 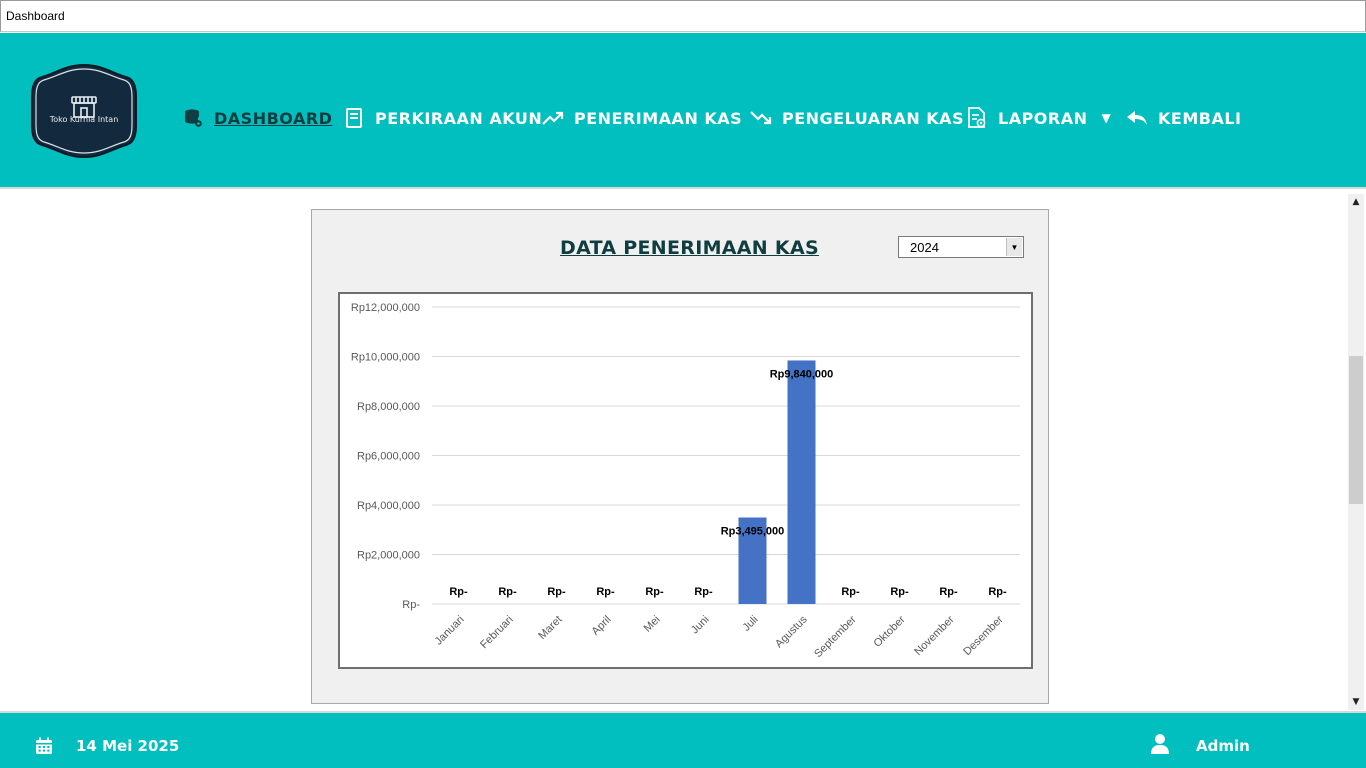 I want to click on nav-label-kembali: KEMBALI, so click(x=1200, y=118).